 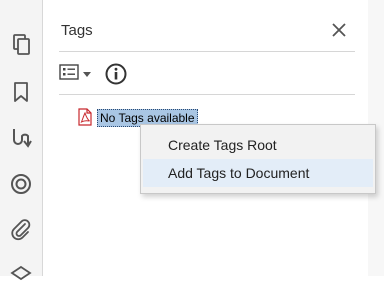 What do you see at coordinates (339, 30) in the screenshot?
I see `close-icon` at bounding box center [339, 30].